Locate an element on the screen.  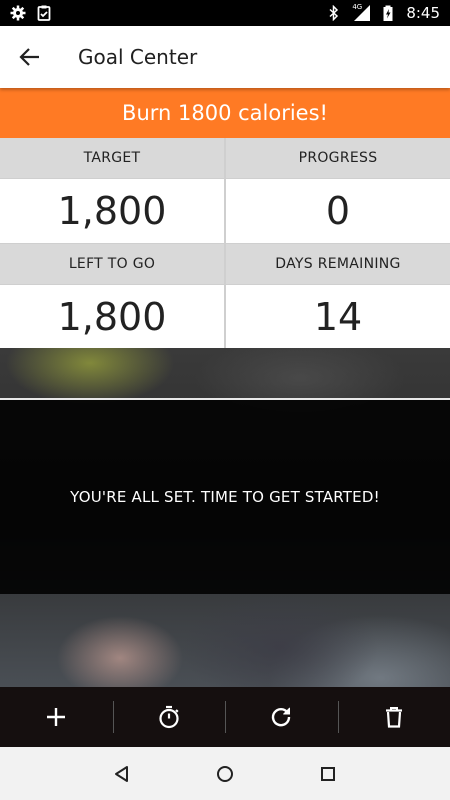
stat-target: TARGET 1,800 is located at coordinates (112, 190).